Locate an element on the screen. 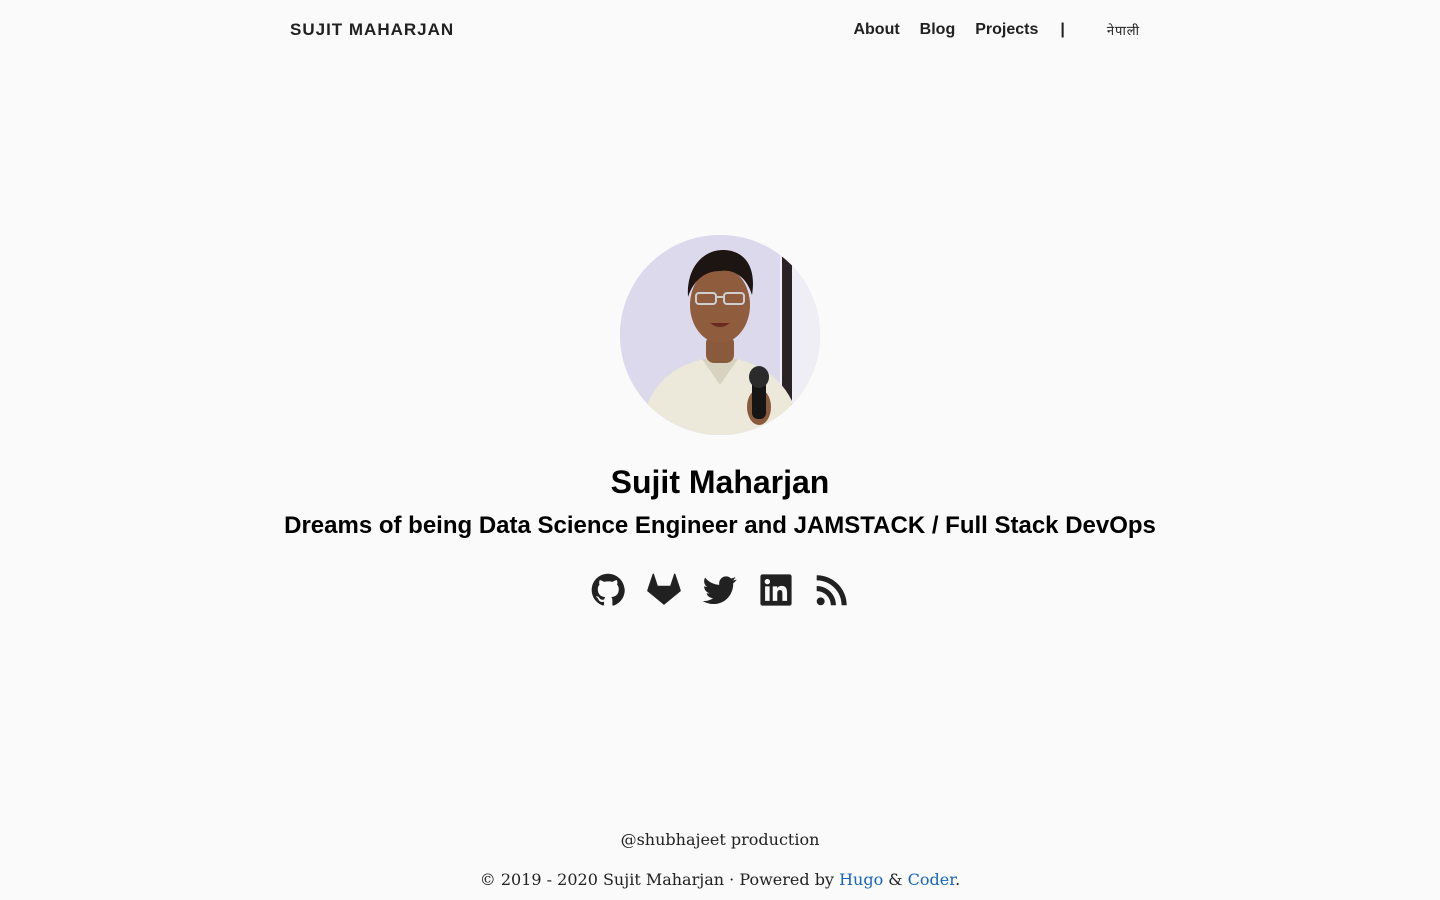  avatar is located at coordinates (720, 335).